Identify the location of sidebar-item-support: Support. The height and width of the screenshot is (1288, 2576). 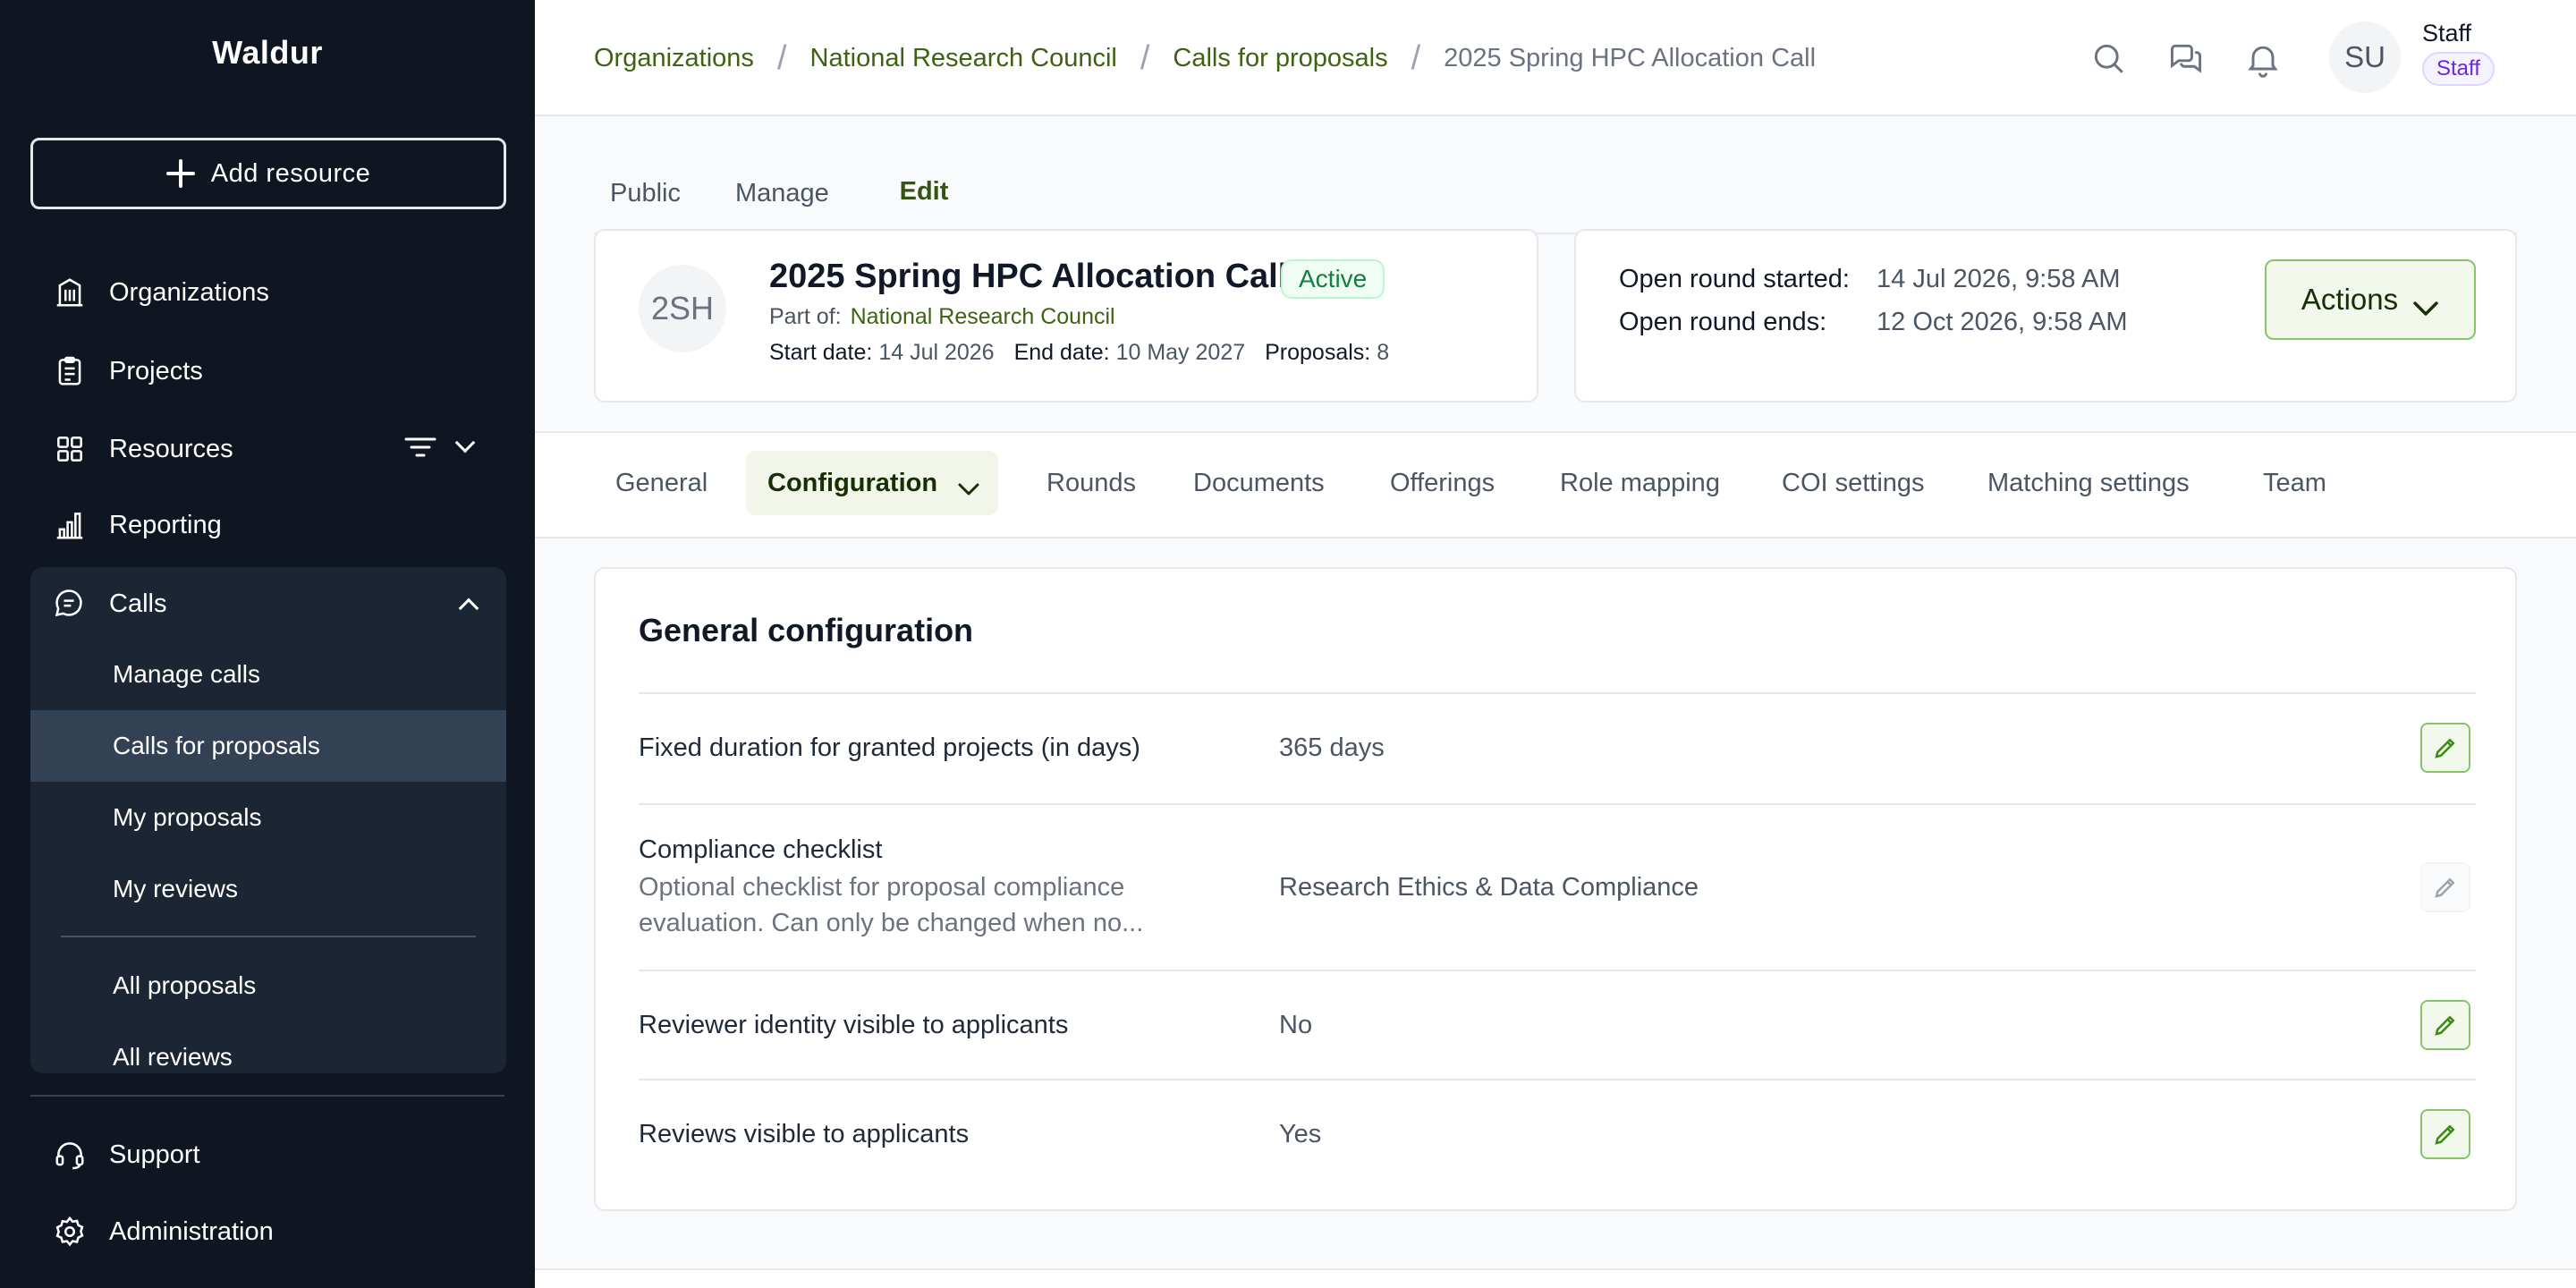
(268, 1154).